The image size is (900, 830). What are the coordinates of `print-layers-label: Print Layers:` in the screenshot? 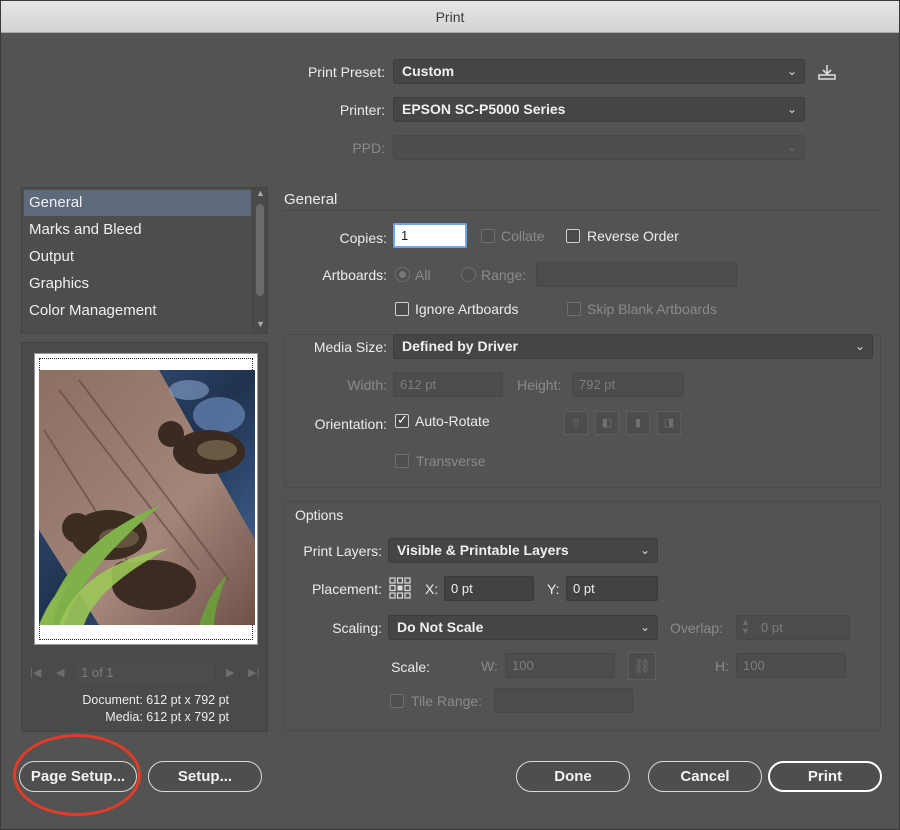 It's located at (342, 551).